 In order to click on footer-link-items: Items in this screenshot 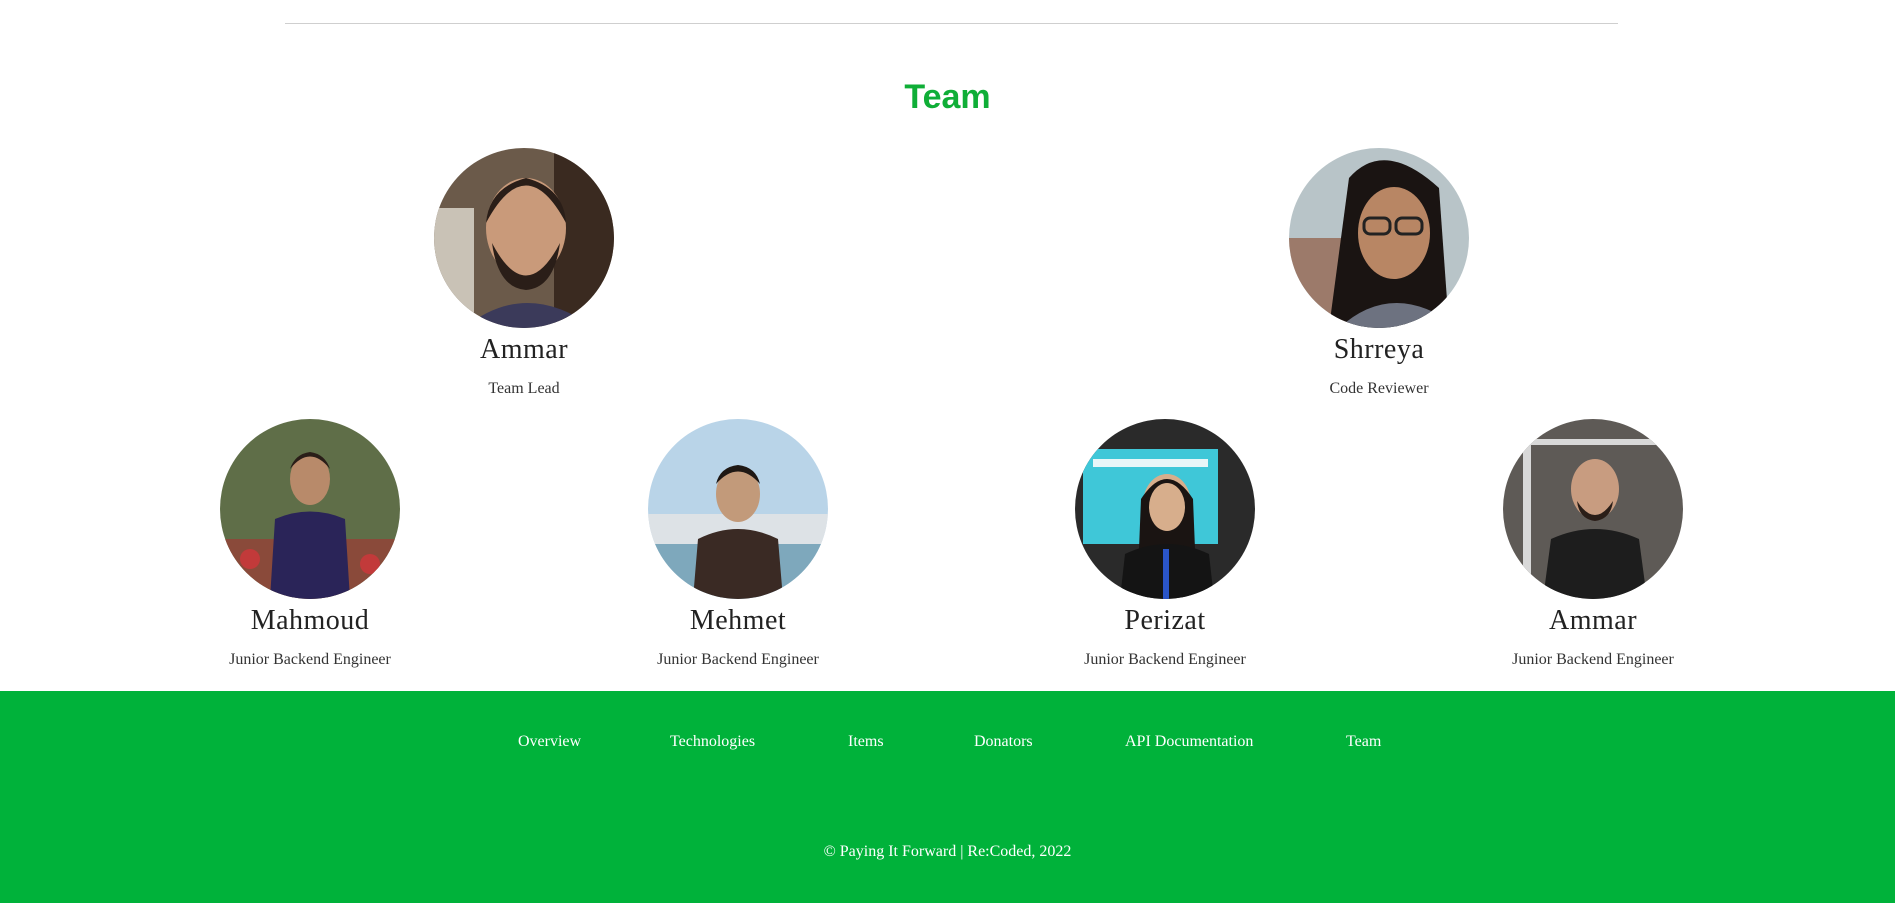, I will do `click(866, 742)`.